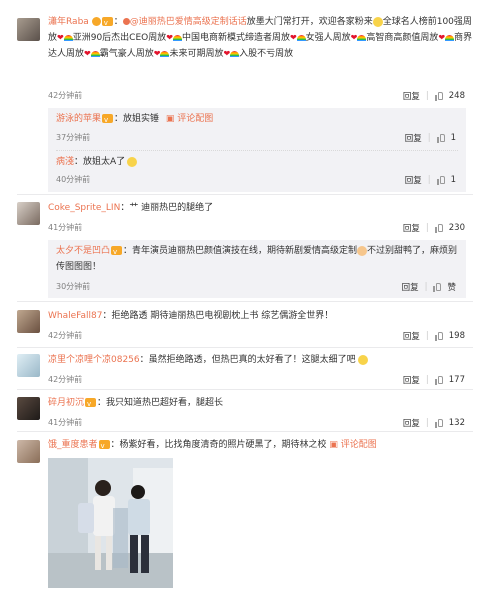 This screenshot has width=483, height=589. I want to click on comment-photo, so click(110, 523).